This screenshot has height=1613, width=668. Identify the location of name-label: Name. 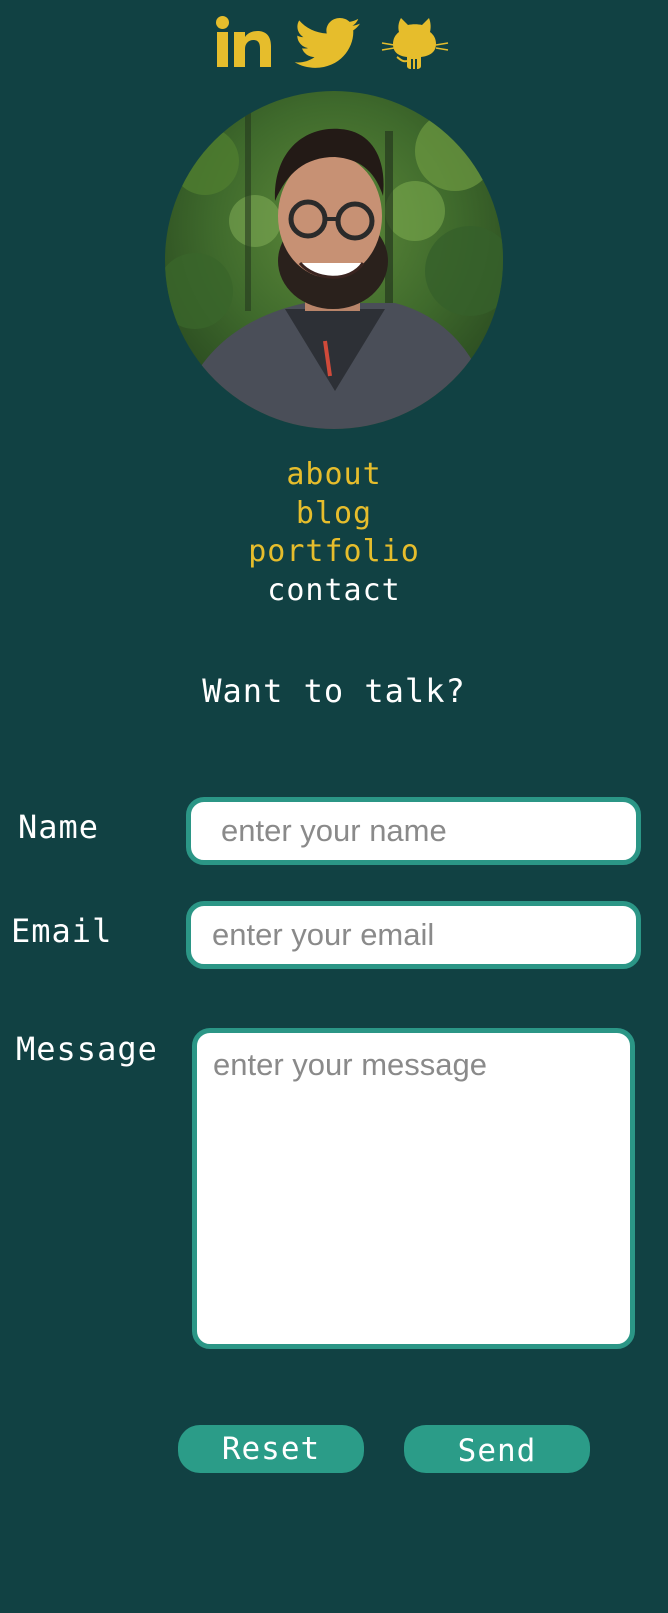
(59, 827).